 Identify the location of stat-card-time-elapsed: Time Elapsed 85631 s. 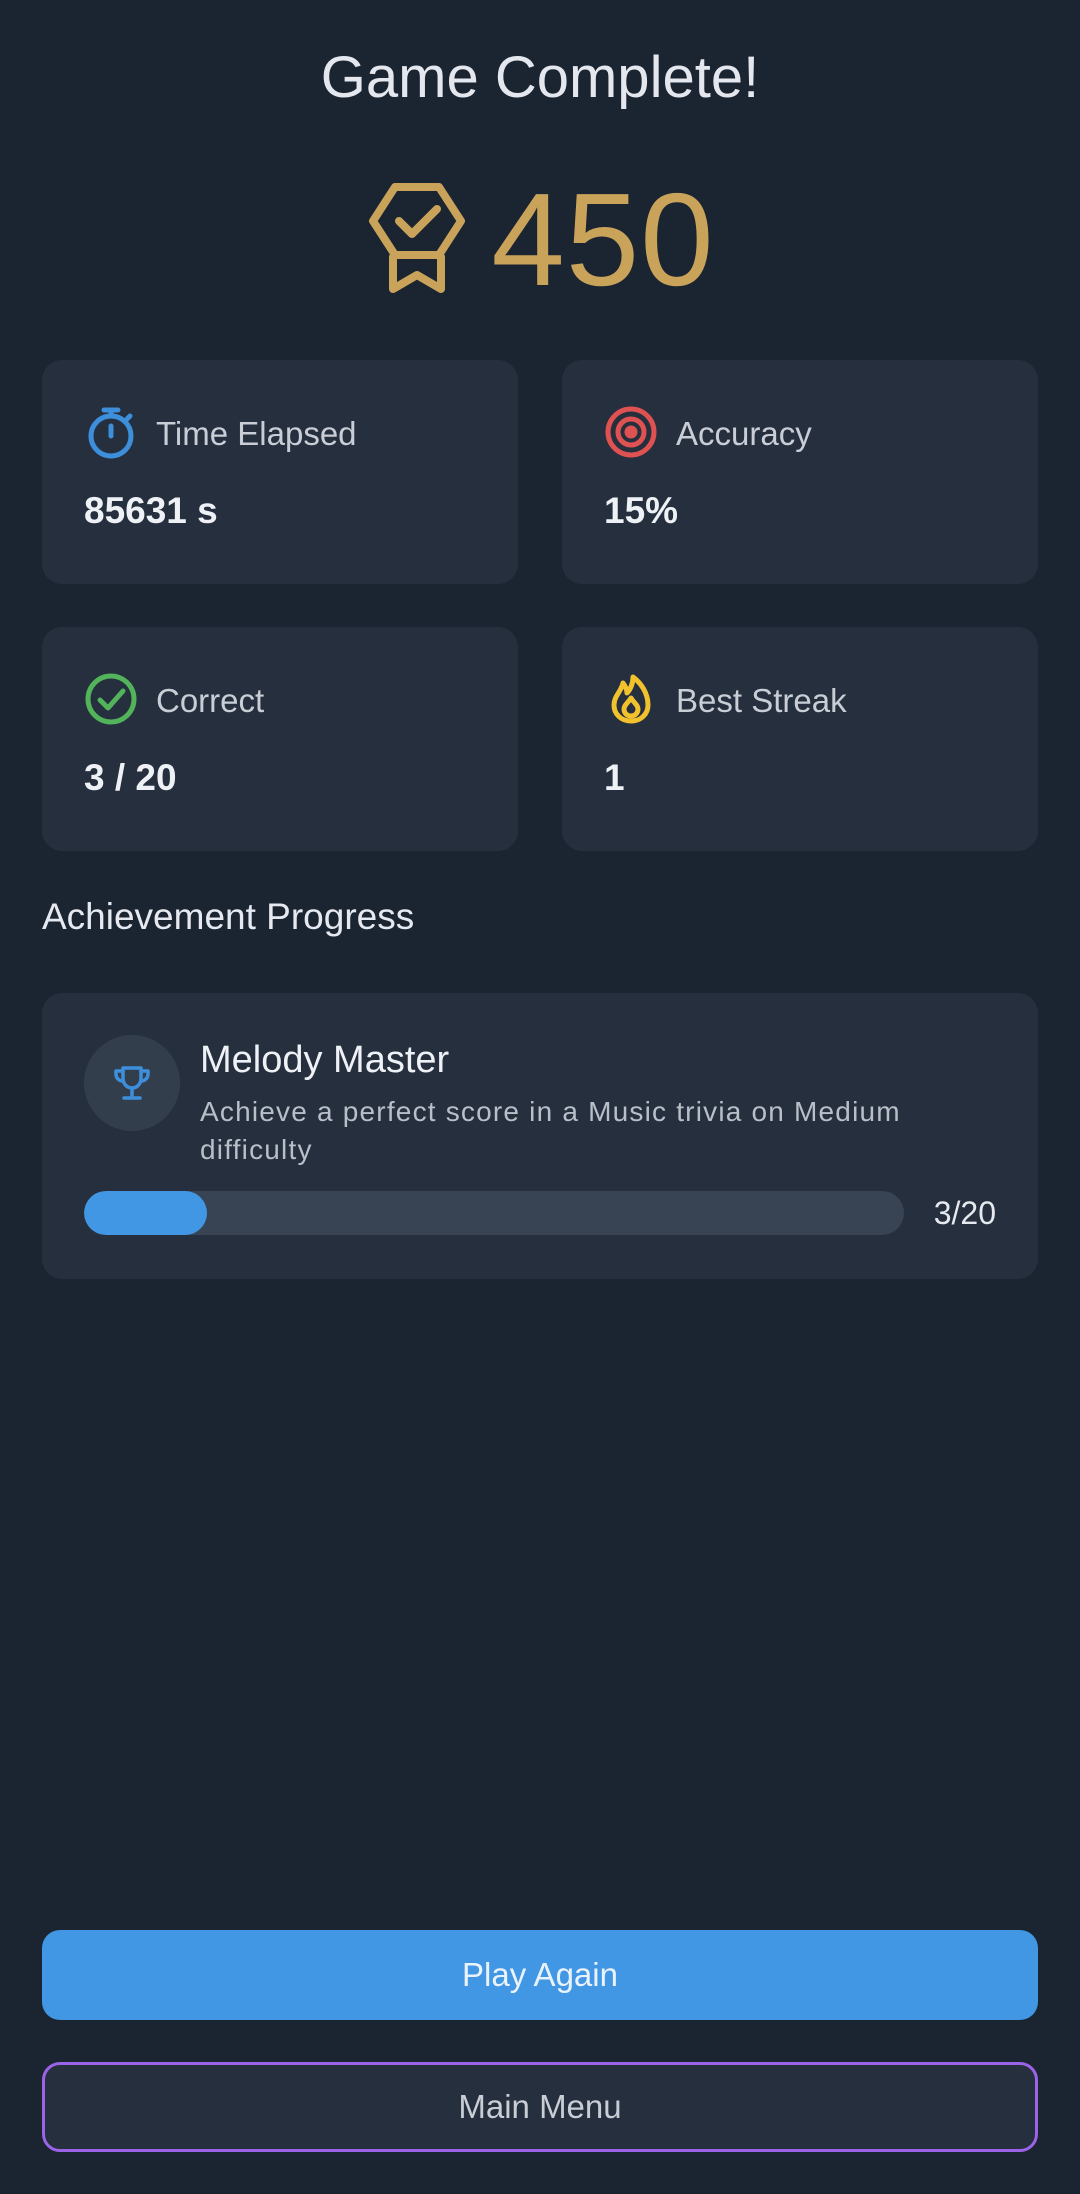
(280, 472).